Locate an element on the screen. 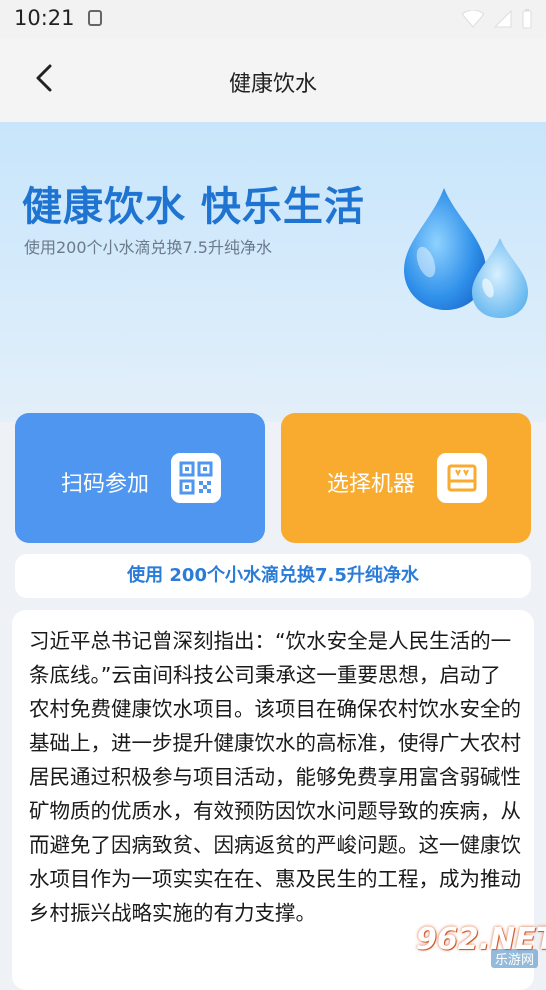 The image size is (546, 990). hero-title: 健康饮水 快乐生活 is located at coordinates (193, 207).